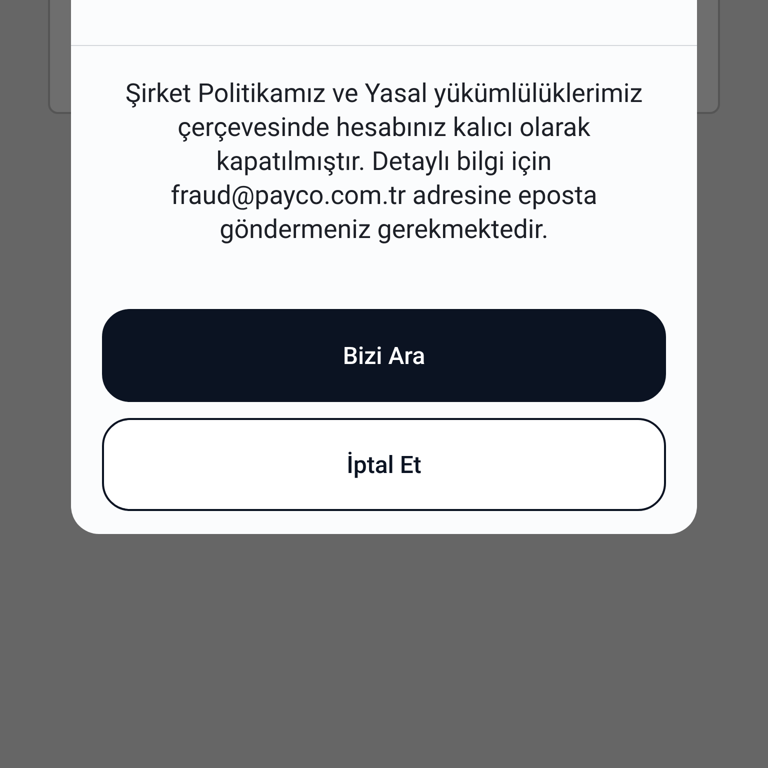 The height and width of the screenshot is (768, 768). What do you see at coordinates (384, 162) in the screenshot?
I see `dialog-message: Şirket Politikamız ve Yasal yükümlülüklerimiz çerçevesinde hesabınız kalıcı olarak kapatılmıştır. Detaylı bilgi için fraud@payco.com.tr adresine eposta göndermeniz gerekmektedir.` at bounding box center [384, 162].